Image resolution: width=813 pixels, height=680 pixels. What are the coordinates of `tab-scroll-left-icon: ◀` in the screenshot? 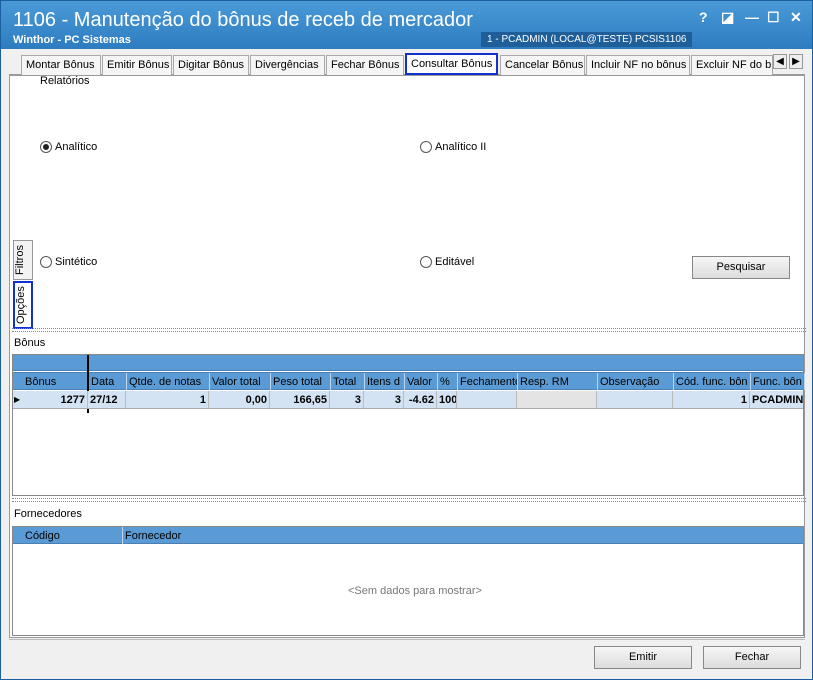 It's located at (780, 61).